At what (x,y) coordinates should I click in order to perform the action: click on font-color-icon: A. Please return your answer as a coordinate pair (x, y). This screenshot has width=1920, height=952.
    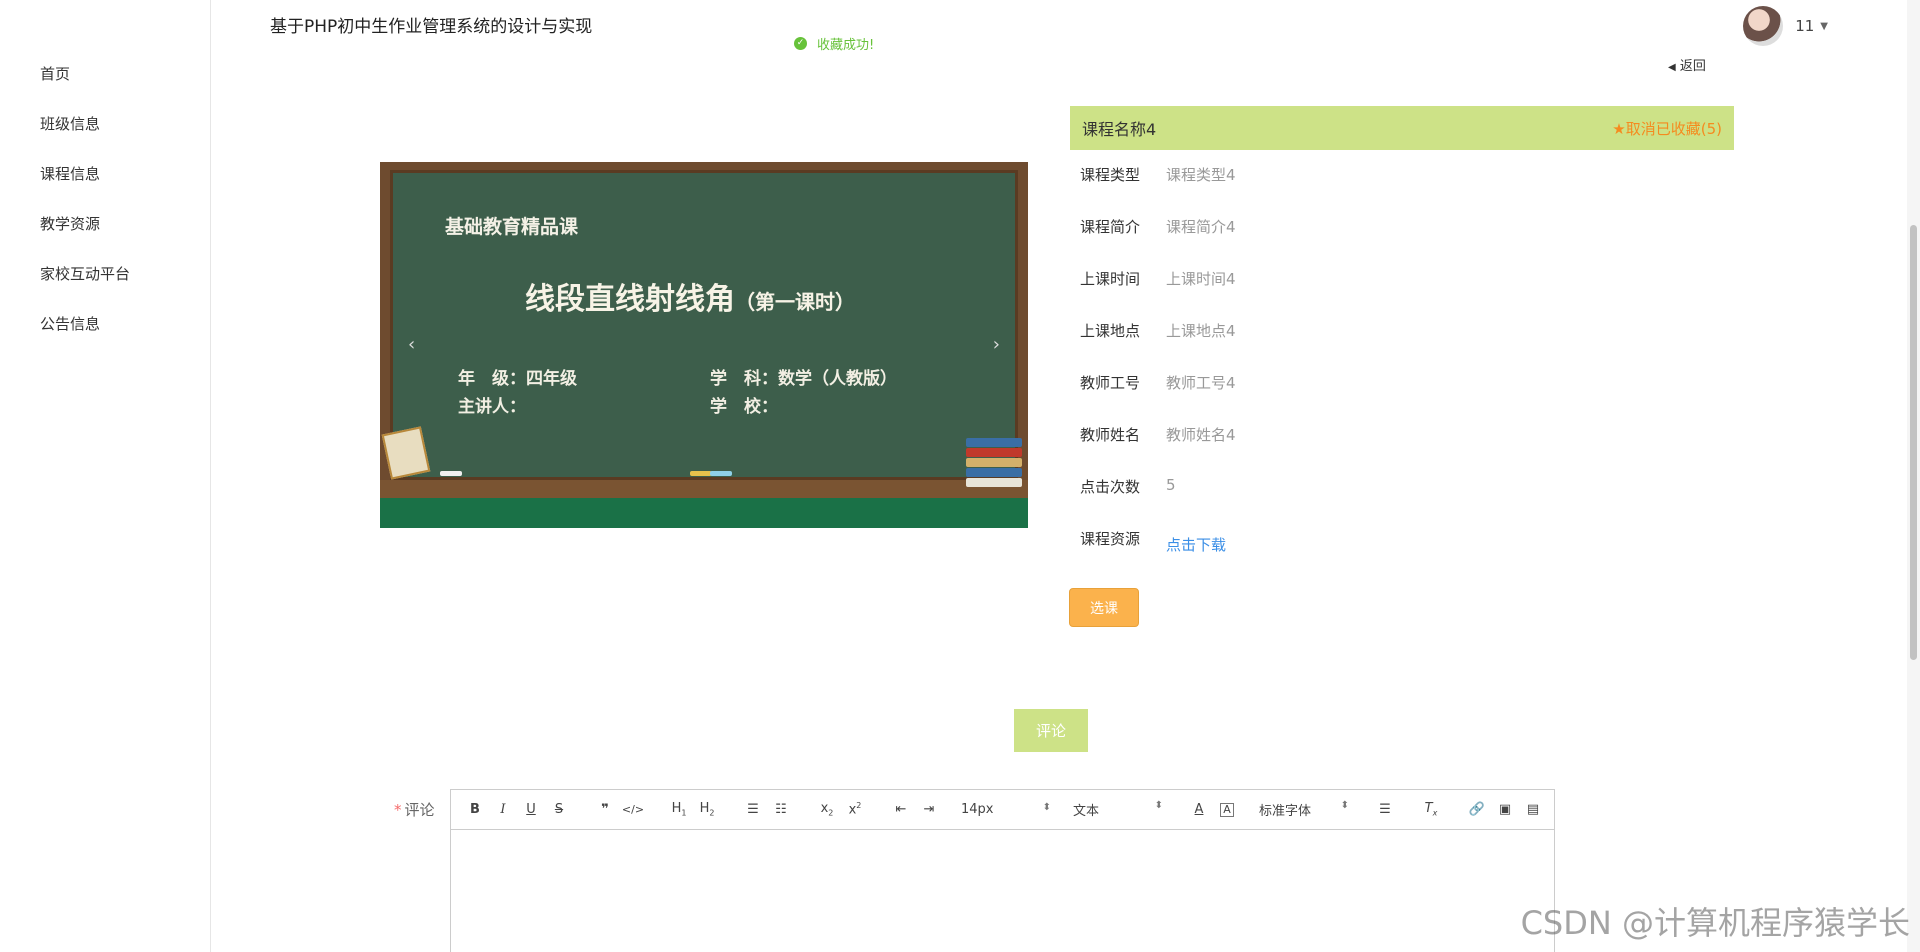
    Looking at the image, I should click on (1199, 809).